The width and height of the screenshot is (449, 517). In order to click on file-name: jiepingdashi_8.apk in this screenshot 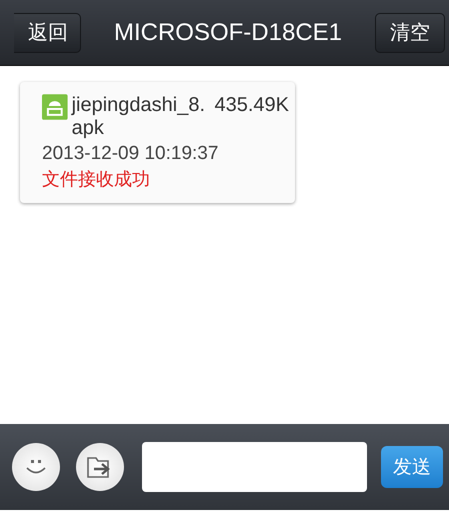, I will do `click(139, 117)`.